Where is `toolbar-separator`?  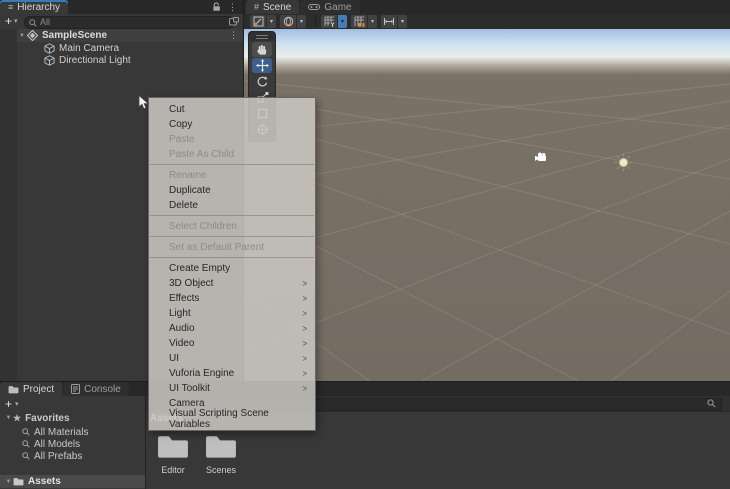
toolbar-separator is located at coordinates (315, 21).